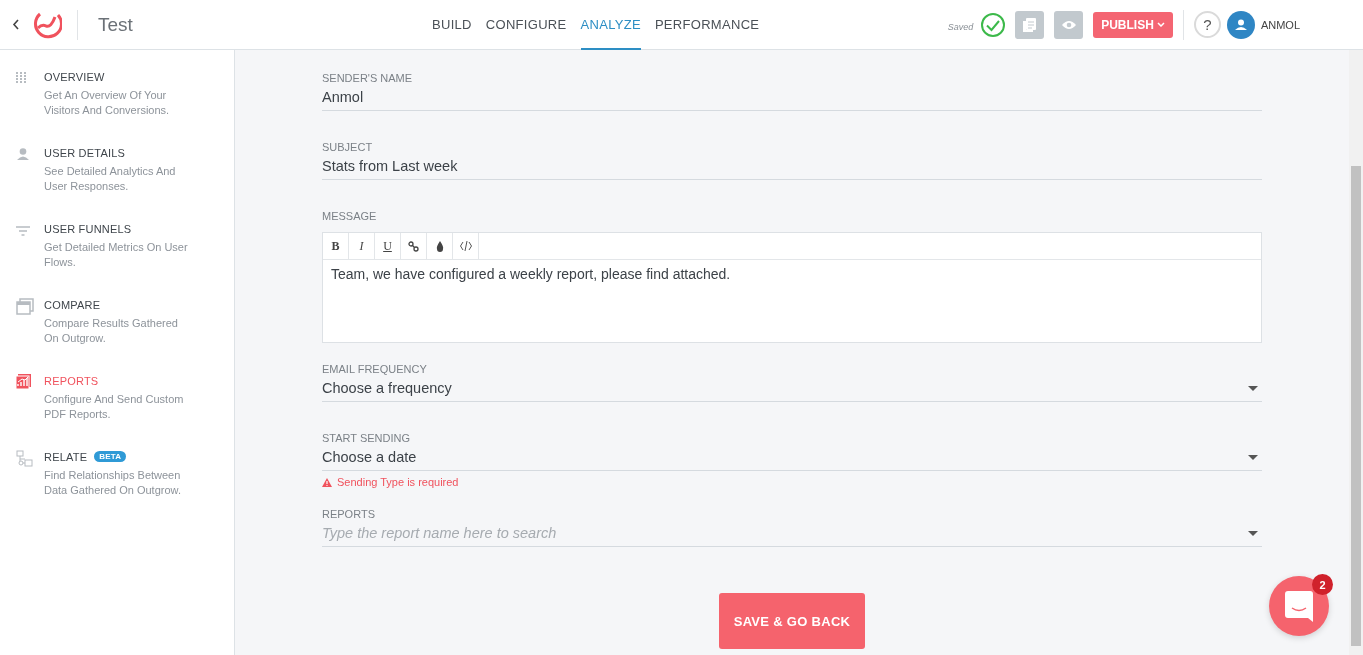 The image size is (1363, 655). What do you see at coordinates (1068, 24) in the screenshot?
I see `eye-icon` at bounding box center [1068, 24].